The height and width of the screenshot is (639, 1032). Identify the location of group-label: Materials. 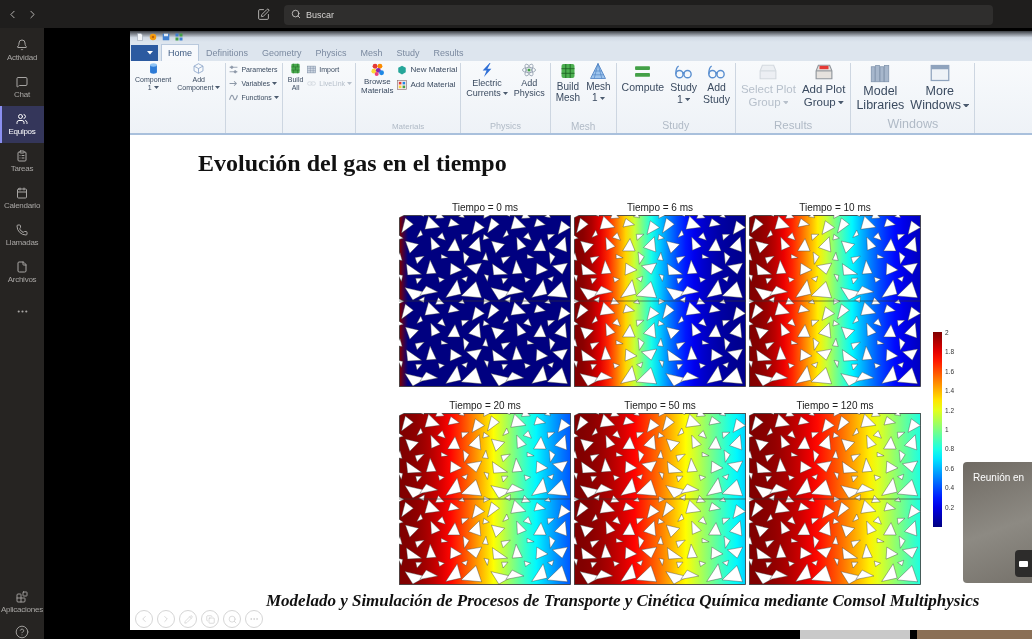
(408, 127).